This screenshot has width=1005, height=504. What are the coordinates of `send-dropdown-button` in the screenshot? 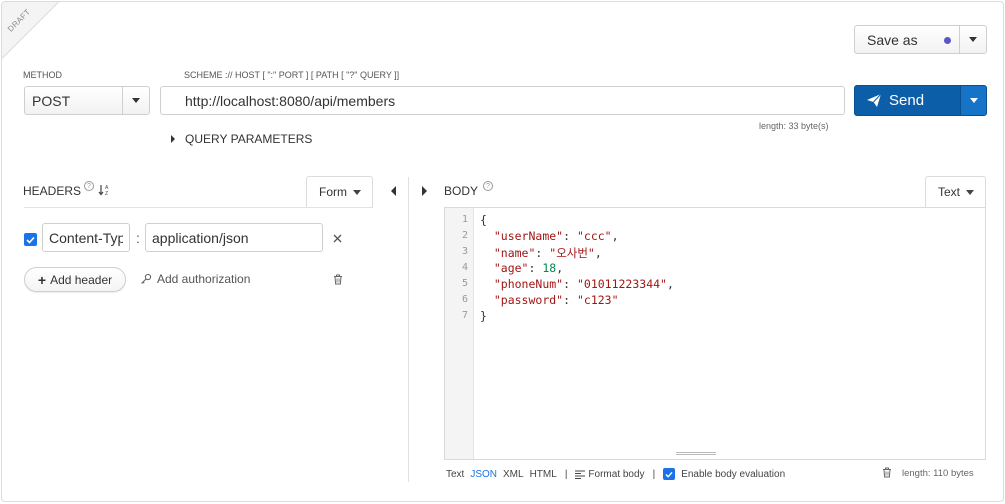 It's located at (973, 100).